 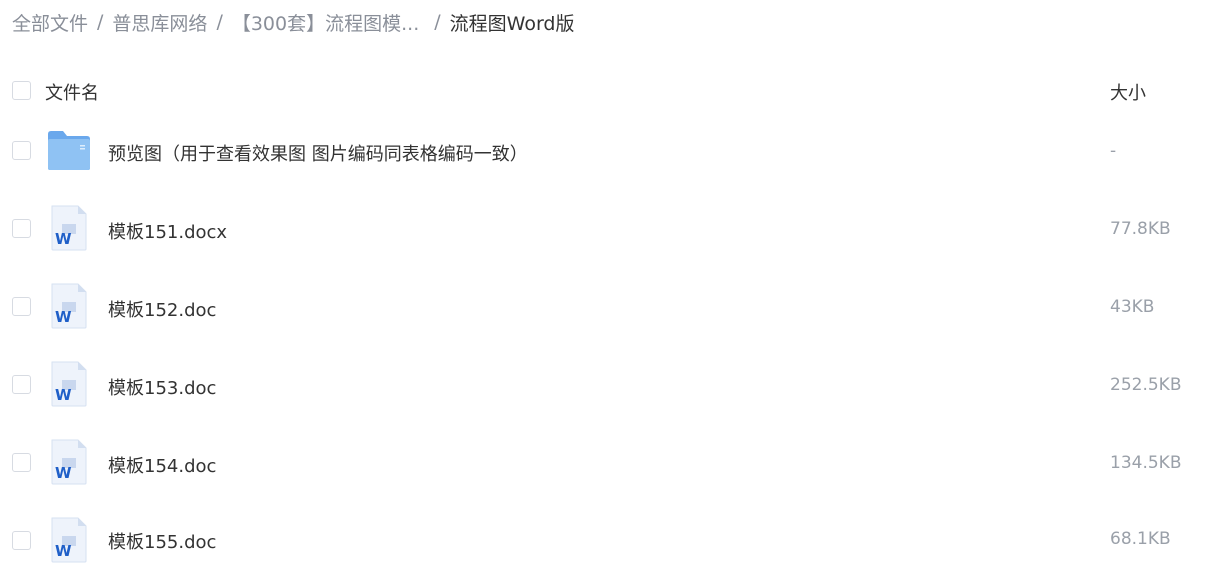 What do you see at coordinates (603, 385) in the screenshot?
I see `file-row: W 模板153.doc 252.5KB` at bounding box center [603, 385].